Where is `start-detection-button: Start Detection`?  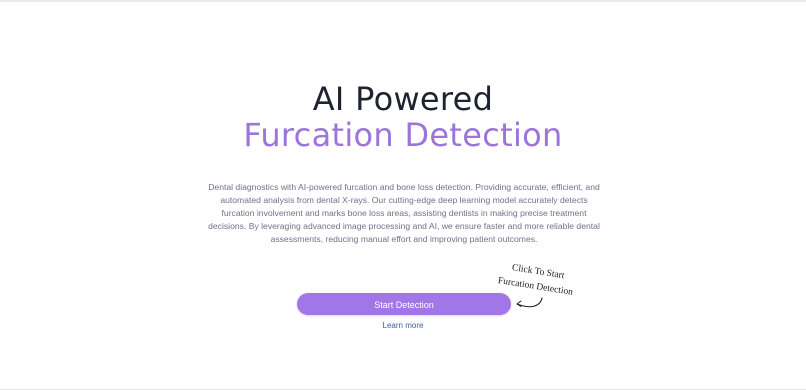 start-detection-button: Start Detection is located at coordinates (404, 304).